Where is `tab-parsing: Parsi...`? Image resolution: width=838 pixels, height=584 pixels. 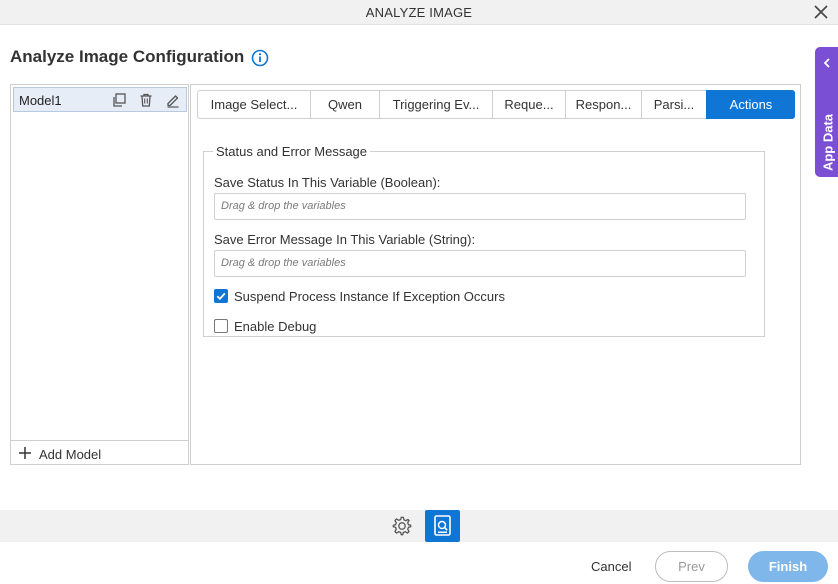
tab-parsing: Parsi... is located at coordinates (673, 104).